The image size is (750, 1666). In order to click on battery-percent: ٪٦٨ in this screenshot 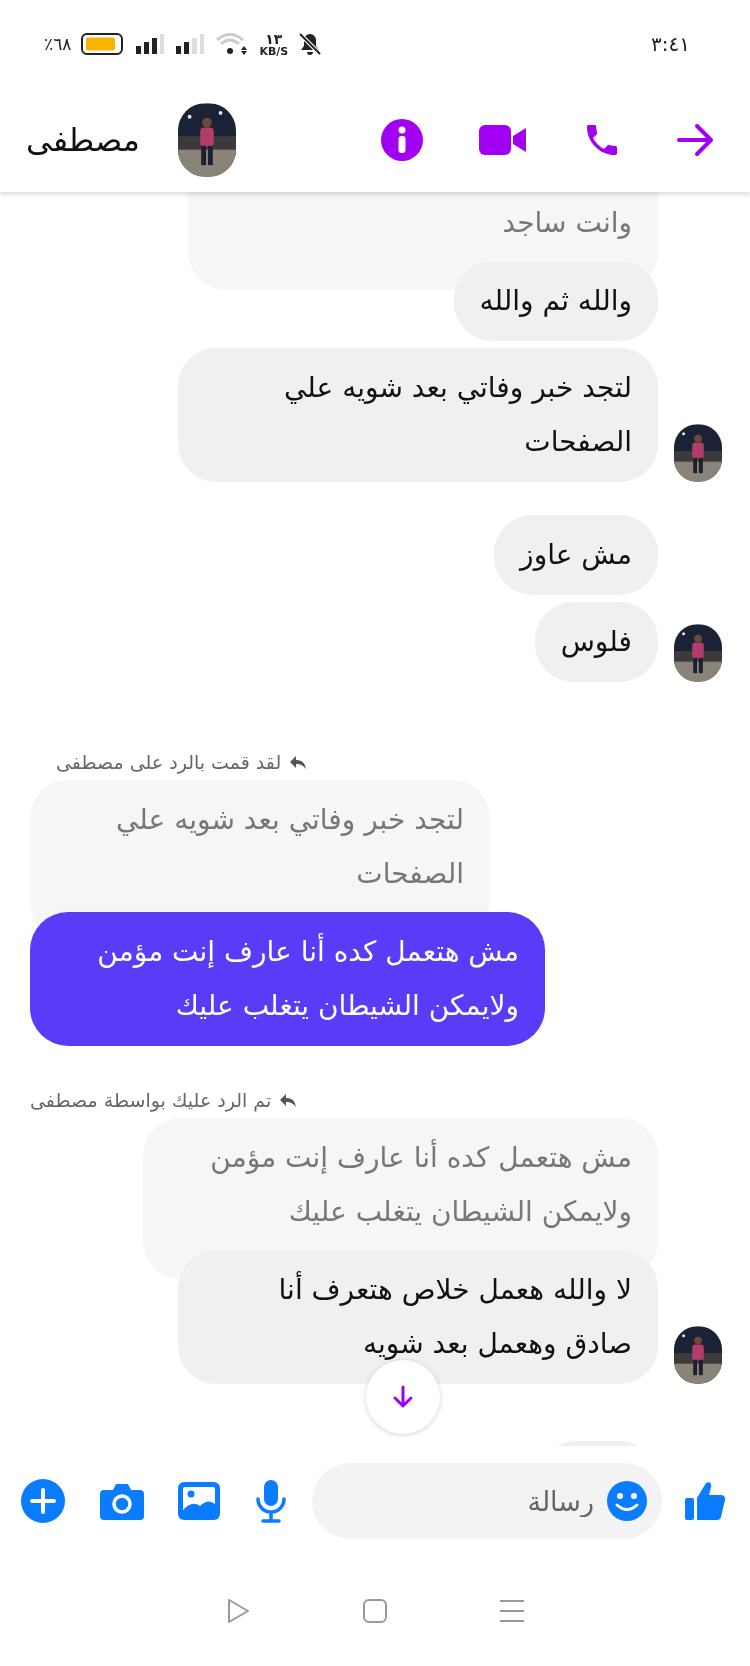, I will do `click(58, 44)`.